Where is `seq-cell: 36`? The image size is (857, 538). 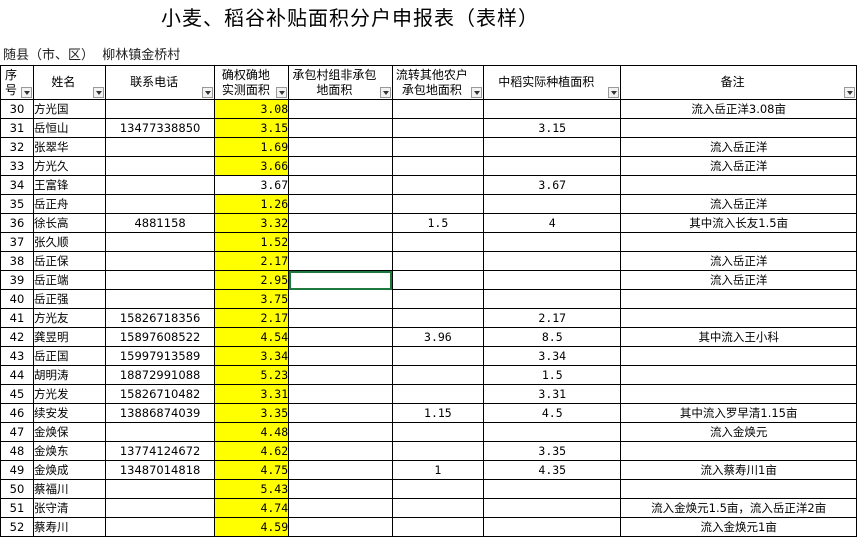
seq-cell: 36 is located at coordinates (17, 223).